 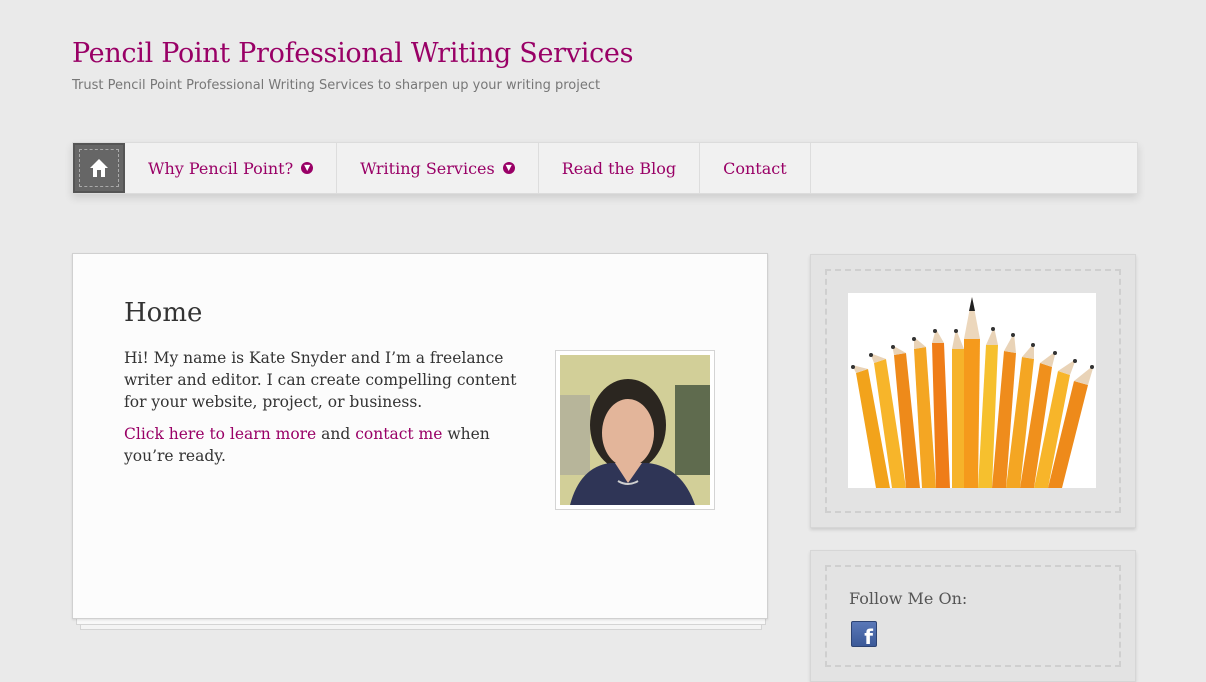 I want to click on profile-photo-frame, so click(x=635, y=430).